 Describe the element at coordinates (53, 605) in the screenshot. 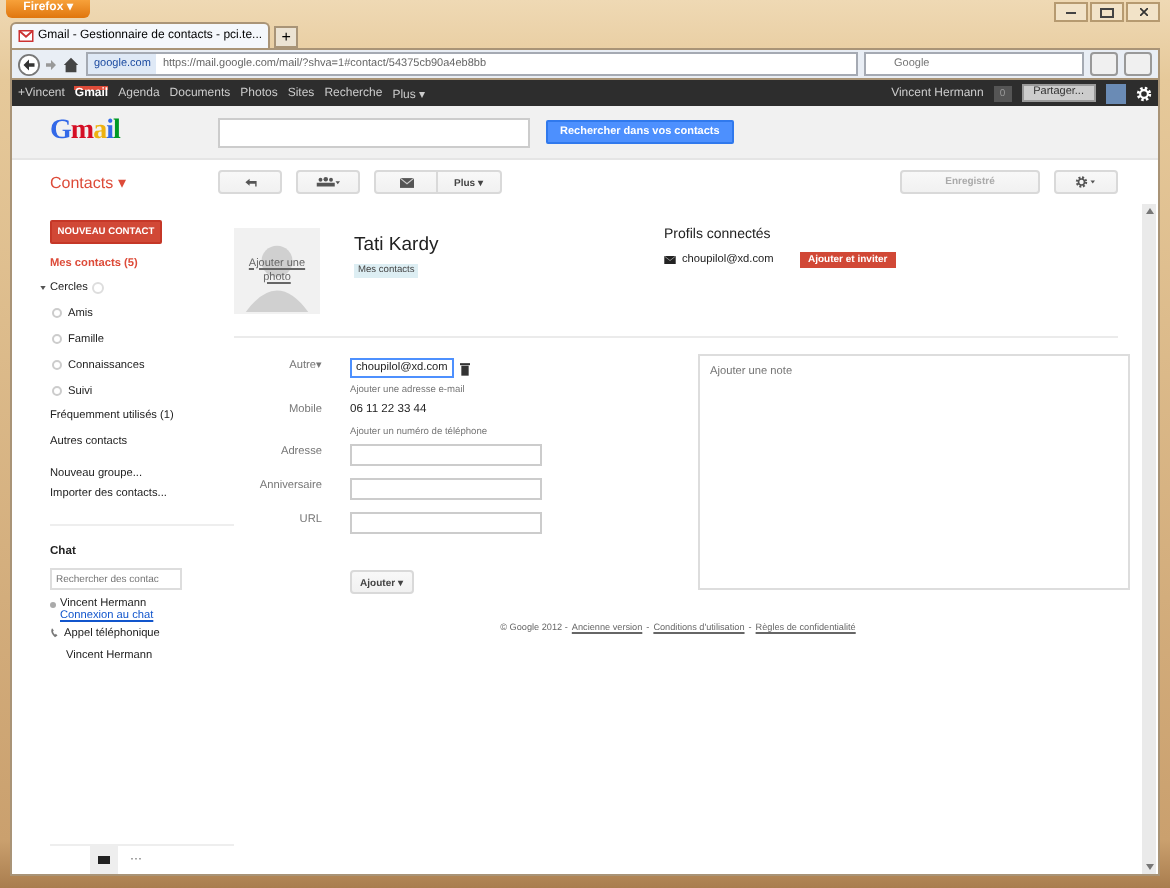

I see `status-icon` at that location.